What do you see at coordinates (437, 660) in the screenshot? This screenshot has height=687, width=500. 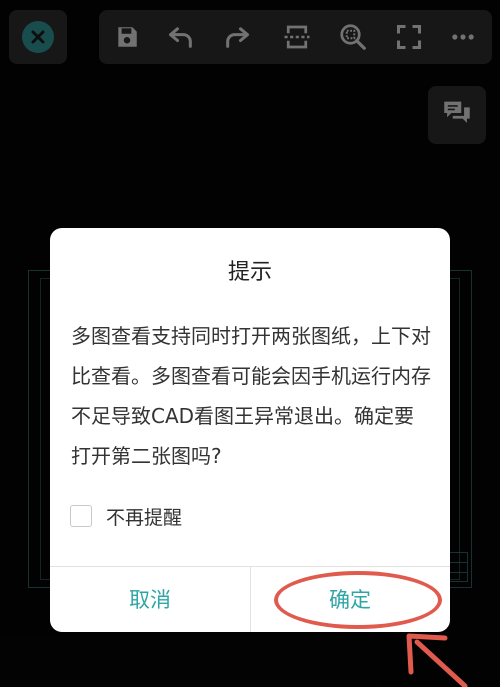 I see `pointer-arrow-icon` at bounding box center [437, 660].